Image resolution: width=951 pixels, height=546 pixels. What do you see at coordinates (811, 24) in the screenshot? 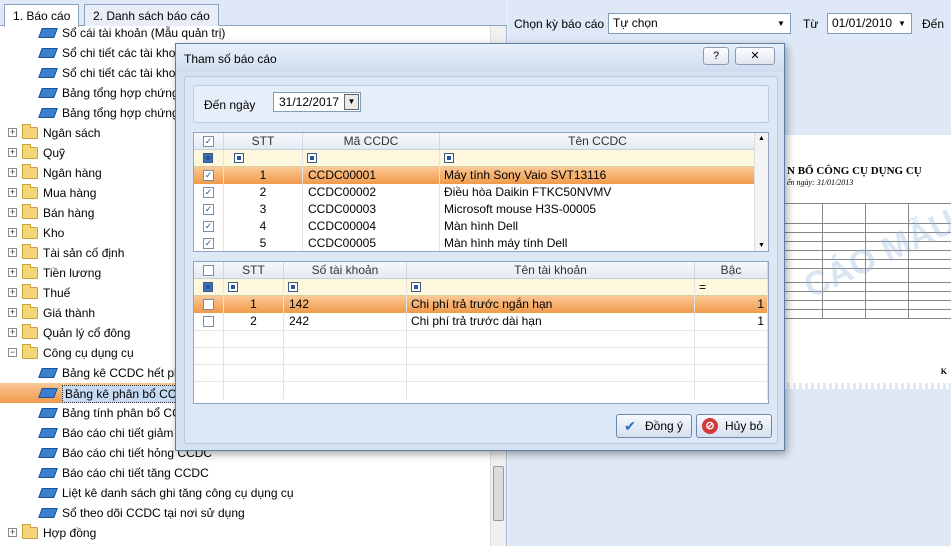
I see `from-label: Từ` at bounding box center [811, 24].